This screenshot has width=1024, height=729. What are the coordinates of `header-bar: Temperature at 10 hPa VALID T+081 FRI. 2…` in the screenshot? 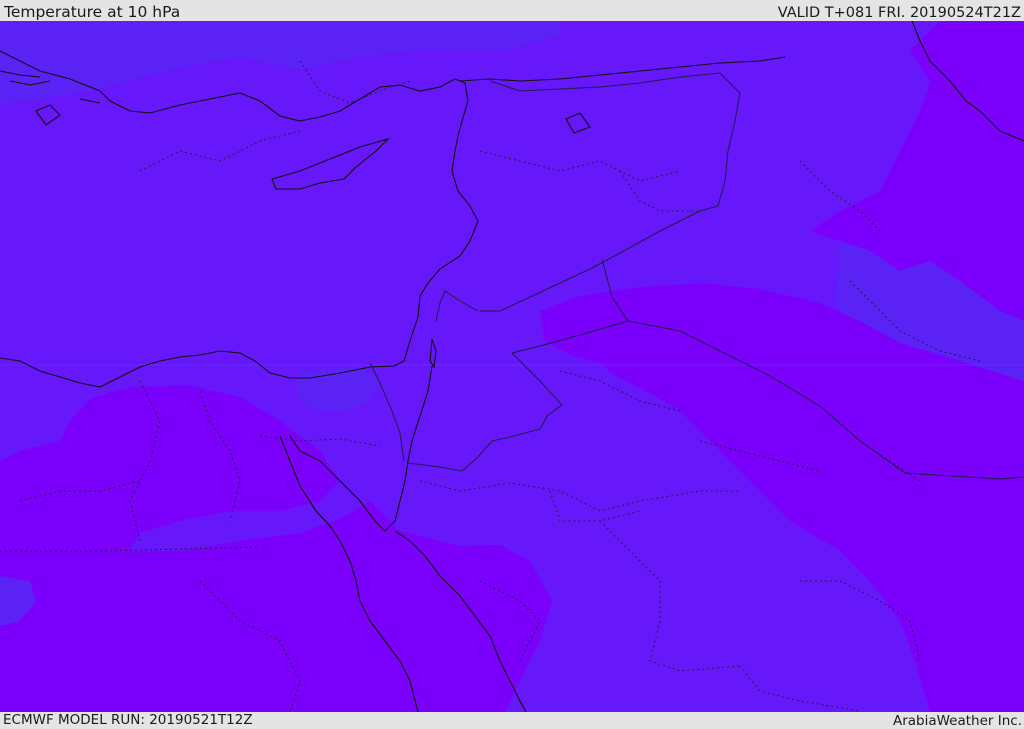 It's located at (512, 10).